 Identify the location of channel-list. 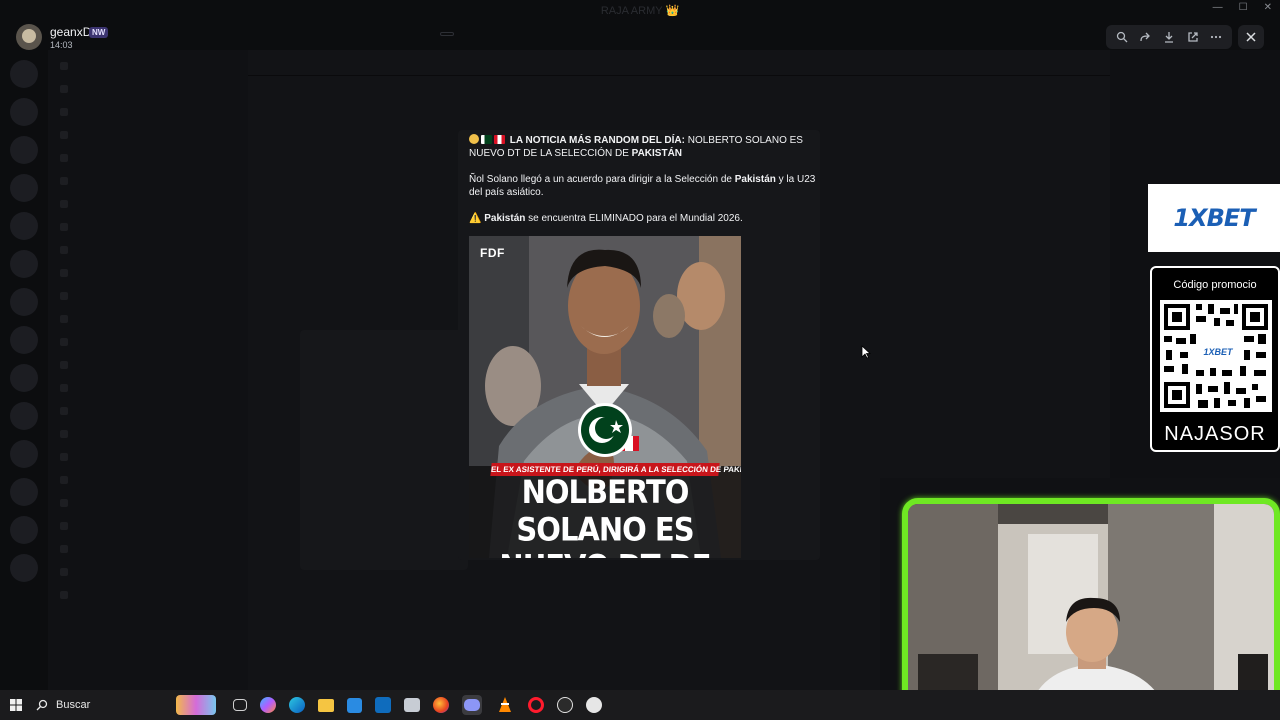
(148, 370).